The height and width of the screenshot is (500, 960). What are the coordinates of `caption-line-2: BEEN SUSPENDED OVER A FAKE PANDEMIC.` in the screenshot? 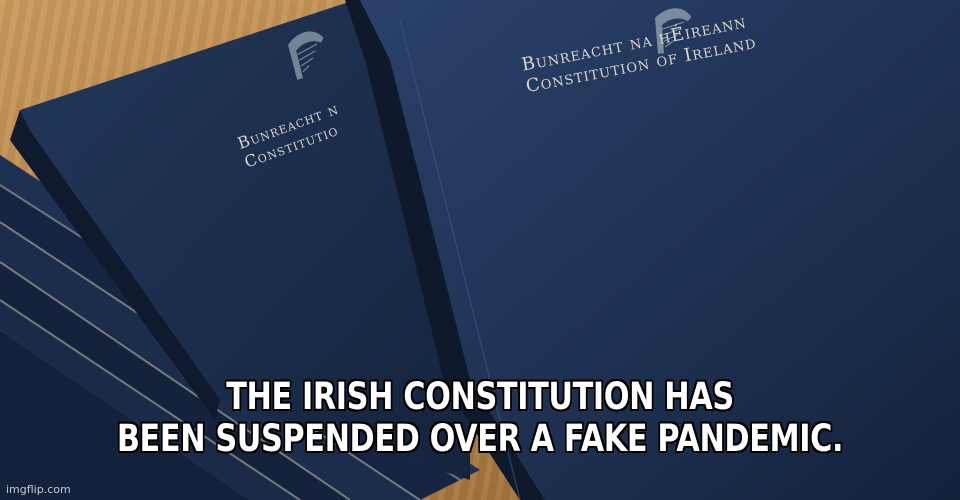 It's located at (480, 438).